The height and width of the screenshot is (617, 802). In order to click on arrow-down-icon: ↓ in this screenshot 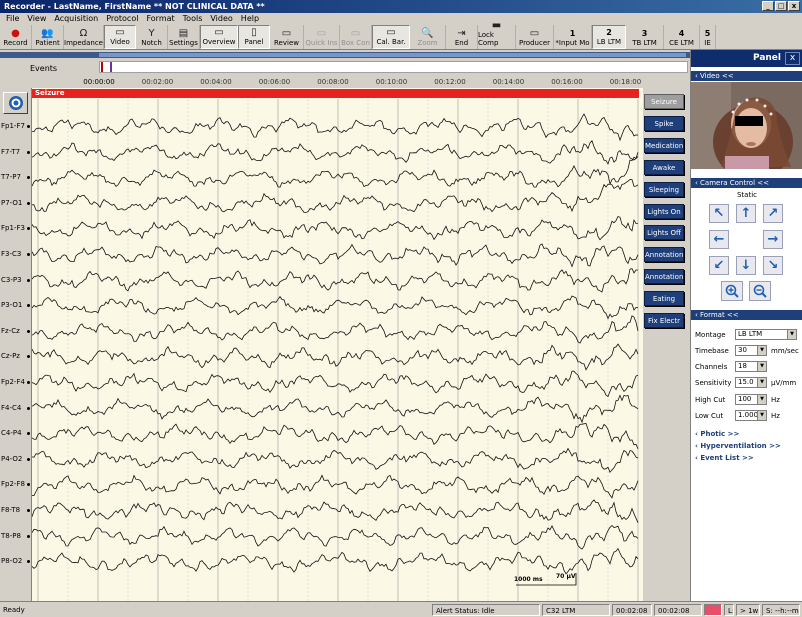, I will do `click(746, 265)`.